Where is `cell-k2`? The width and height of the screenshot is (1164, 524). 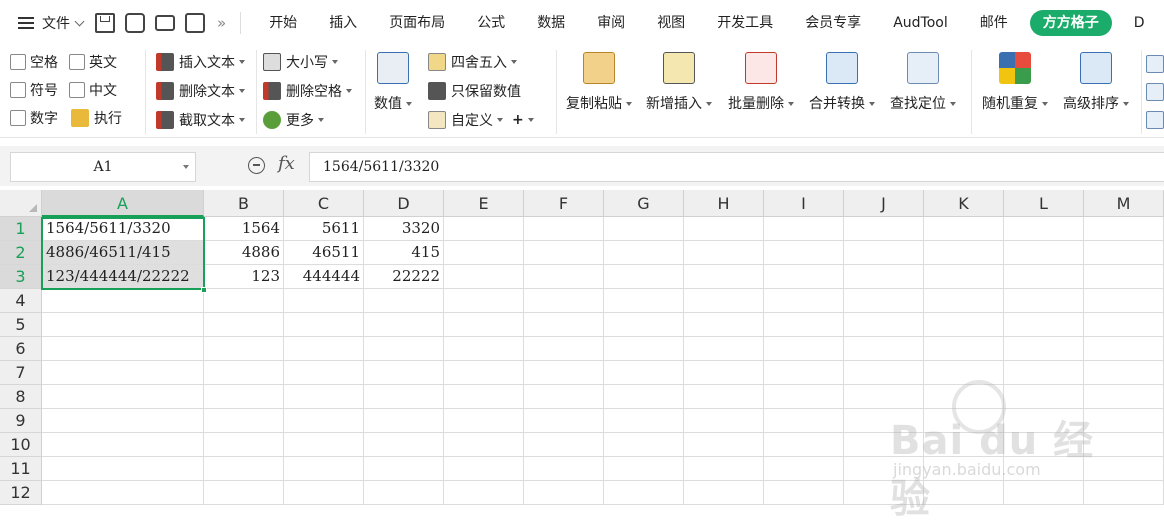
cell-k2 is located at coordinates (964, 253).